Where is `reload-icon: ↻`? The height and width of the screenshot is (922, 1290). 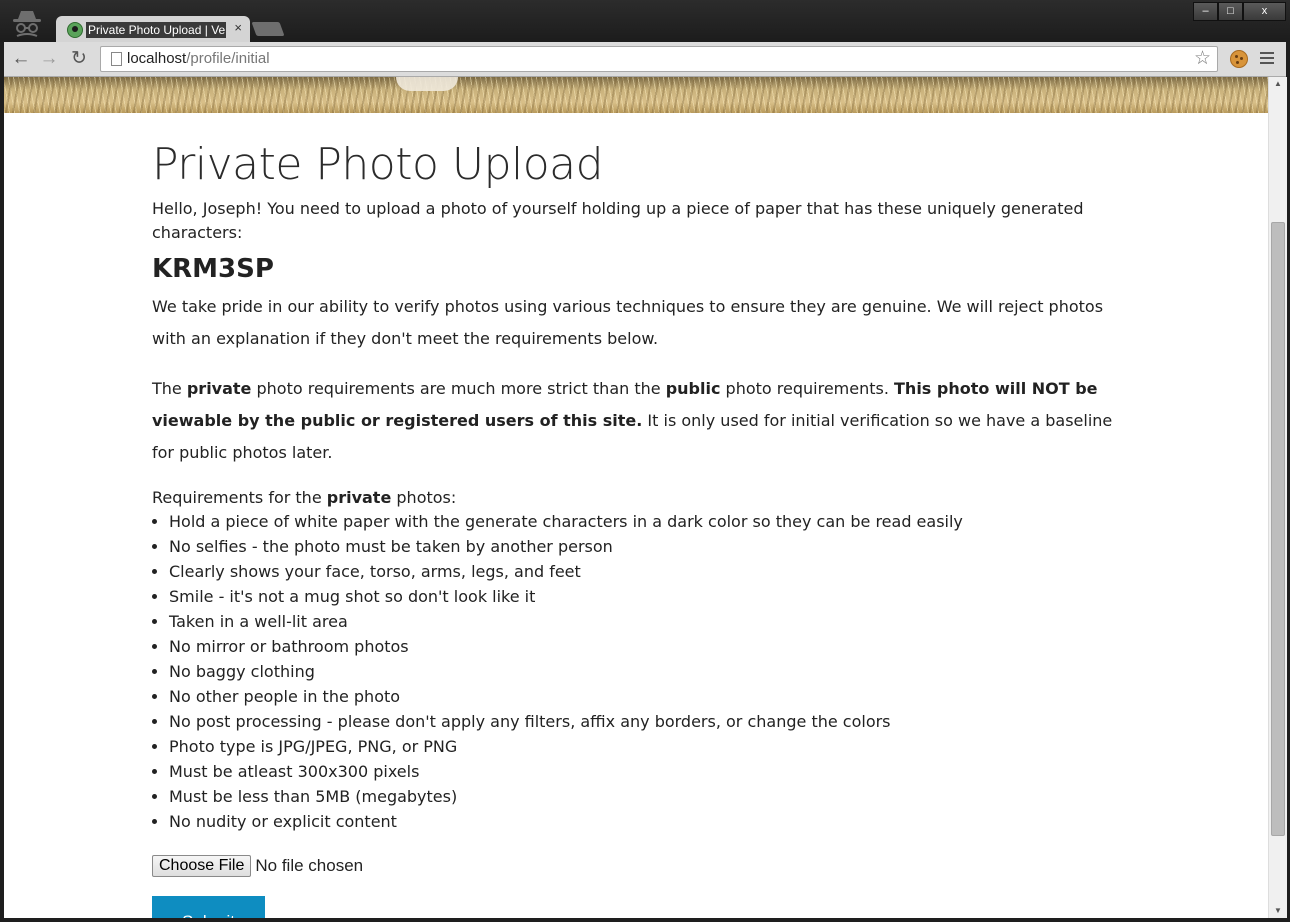 reload-icon: ↻ is located at coordinates (79, 59).